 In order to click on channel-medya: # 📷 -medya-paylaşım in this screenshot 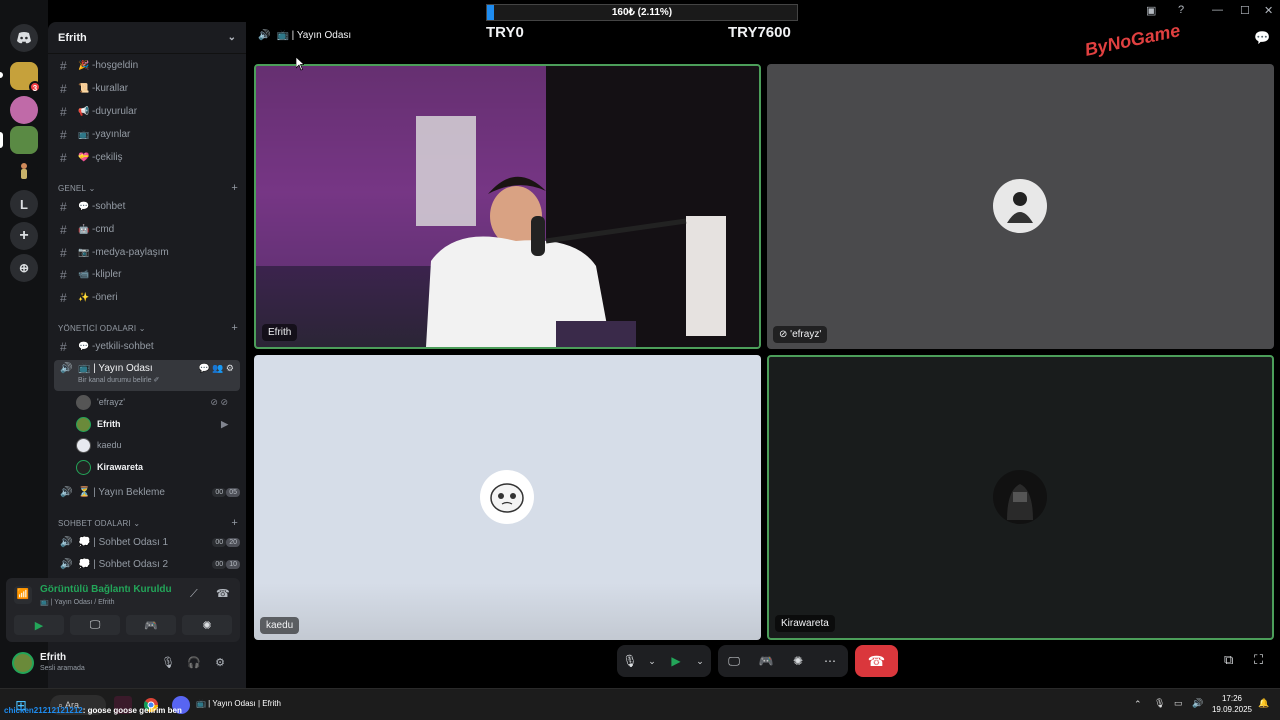, I will do `click(147, 252)`.